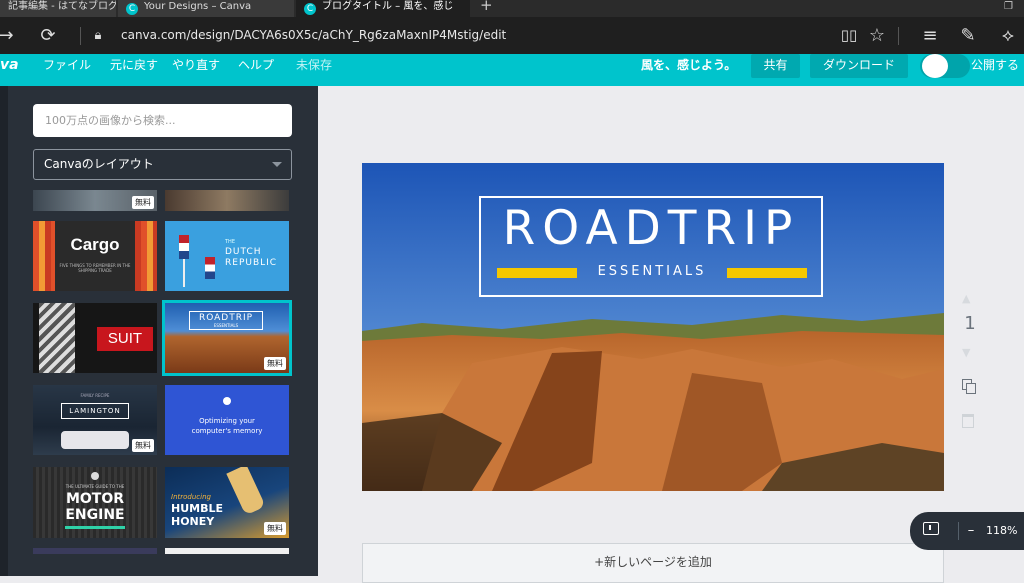 The width and height of the screenshot is (1024, 583). I want to click on layout-thumb-lamington: FAMILY RECIPE LAMINGTON 無料, so click(95, 420).